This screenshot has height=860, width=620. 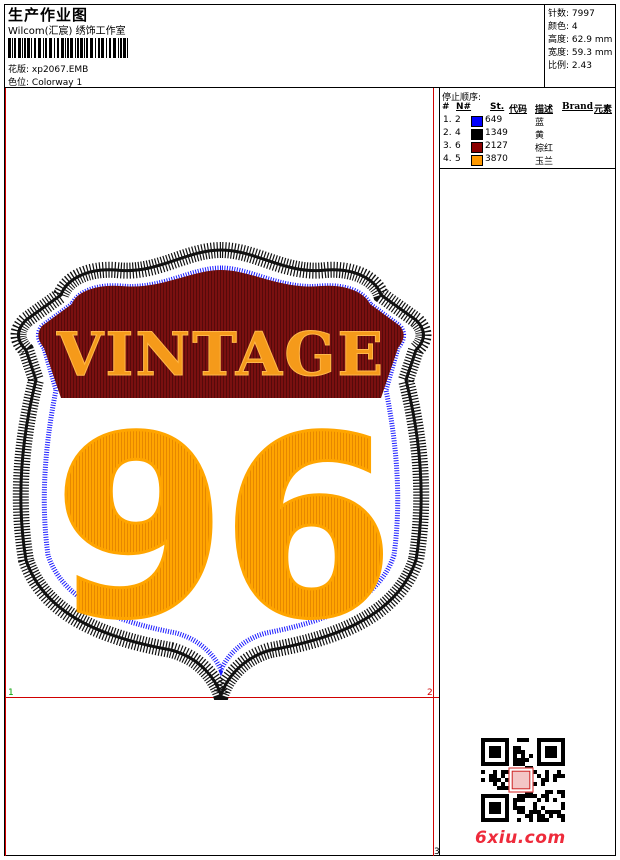 I want to click on col-brand: Brand, so click(x=578, y=107).